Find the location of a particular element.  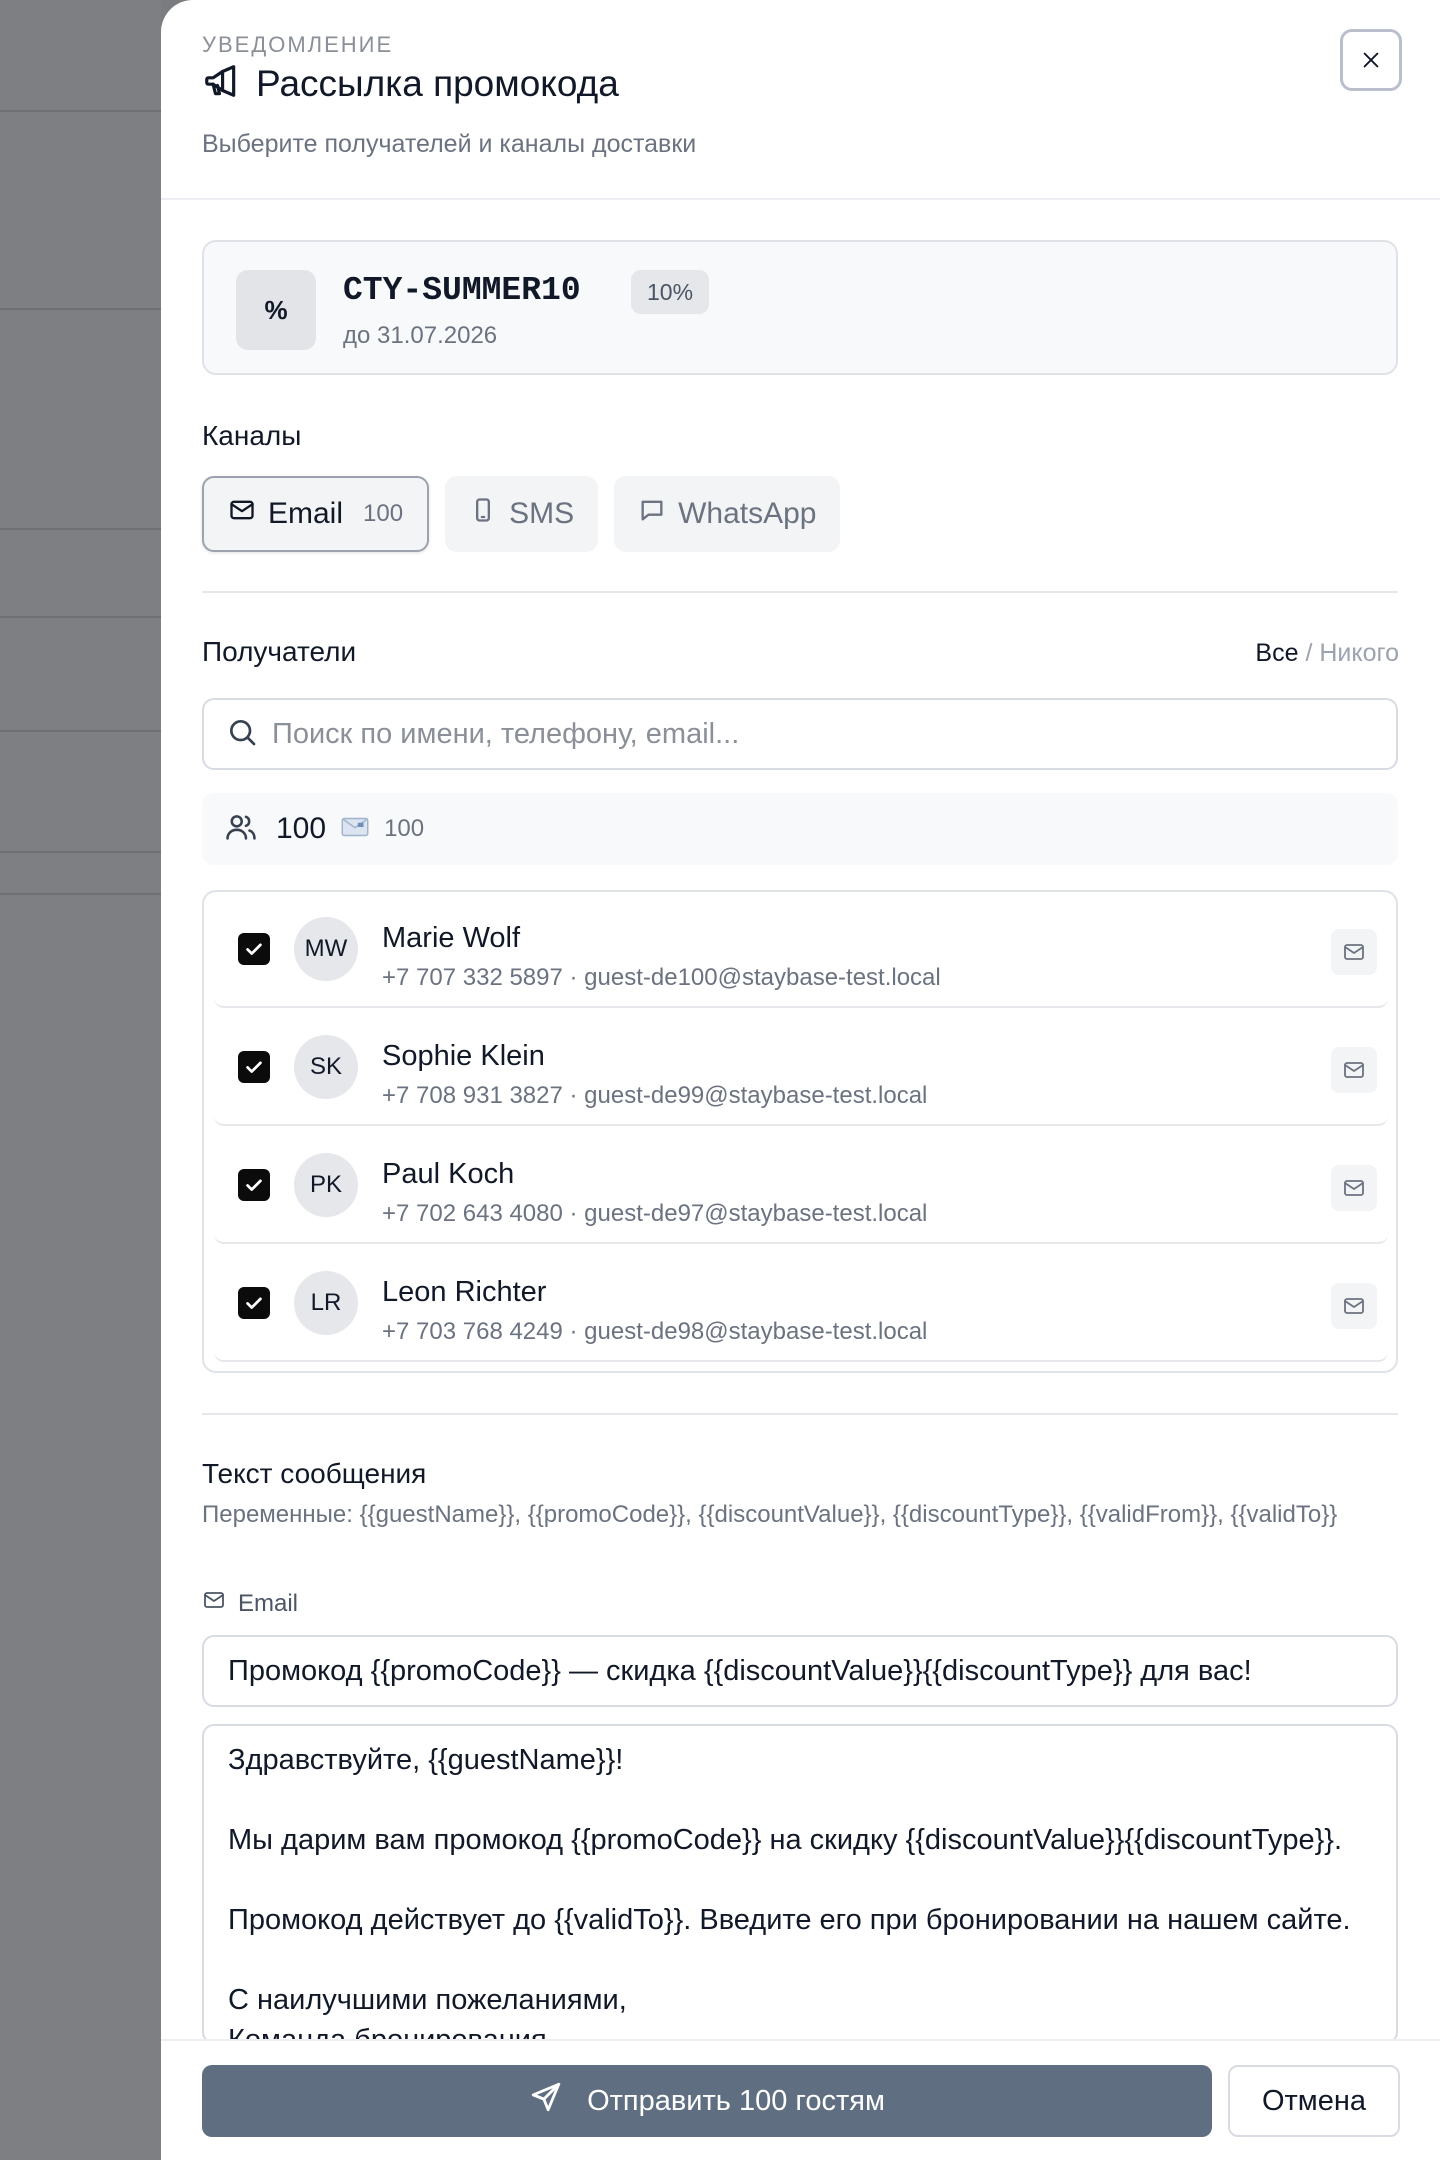

message-label: Текст сообщения is located at coordinates (314, 1473).